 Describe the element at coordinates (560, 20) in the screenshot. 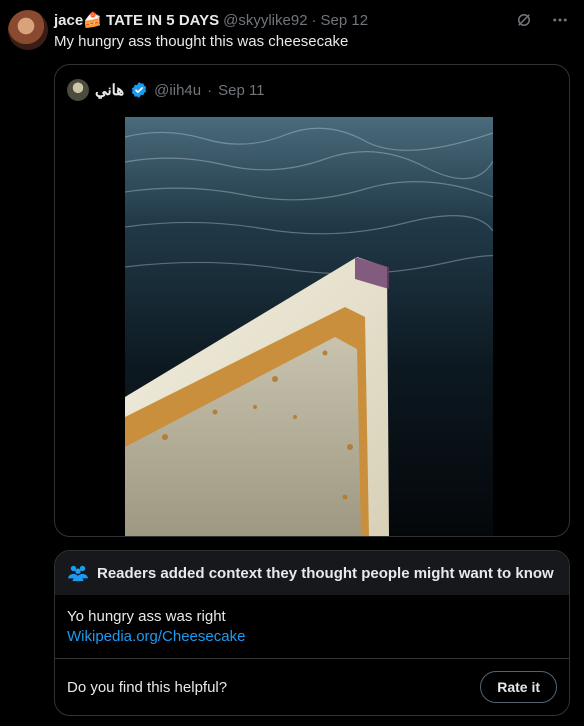

I see `more-icon` at that location.